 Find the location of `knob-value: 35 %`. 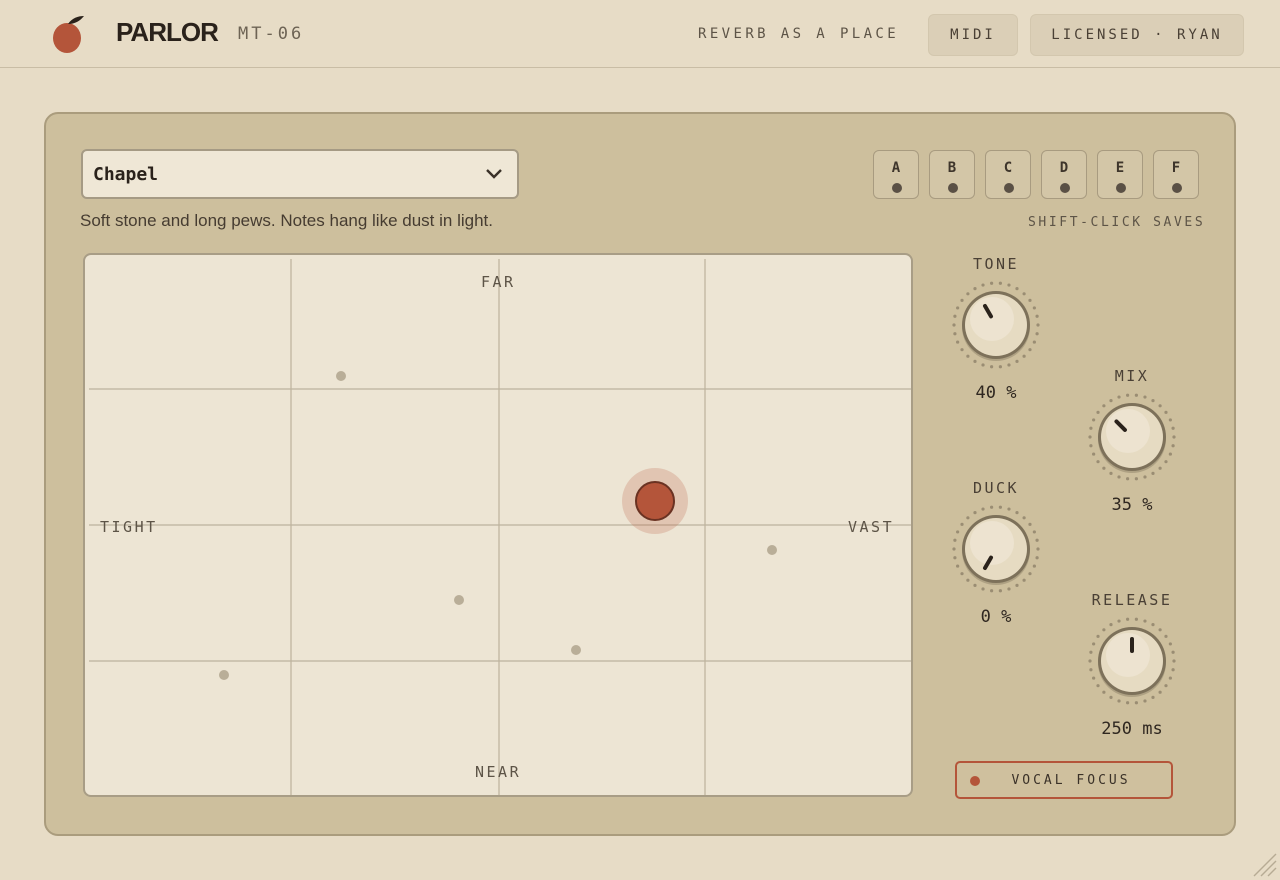

knob-value: 35 % is located at coordinates (1132, 505).